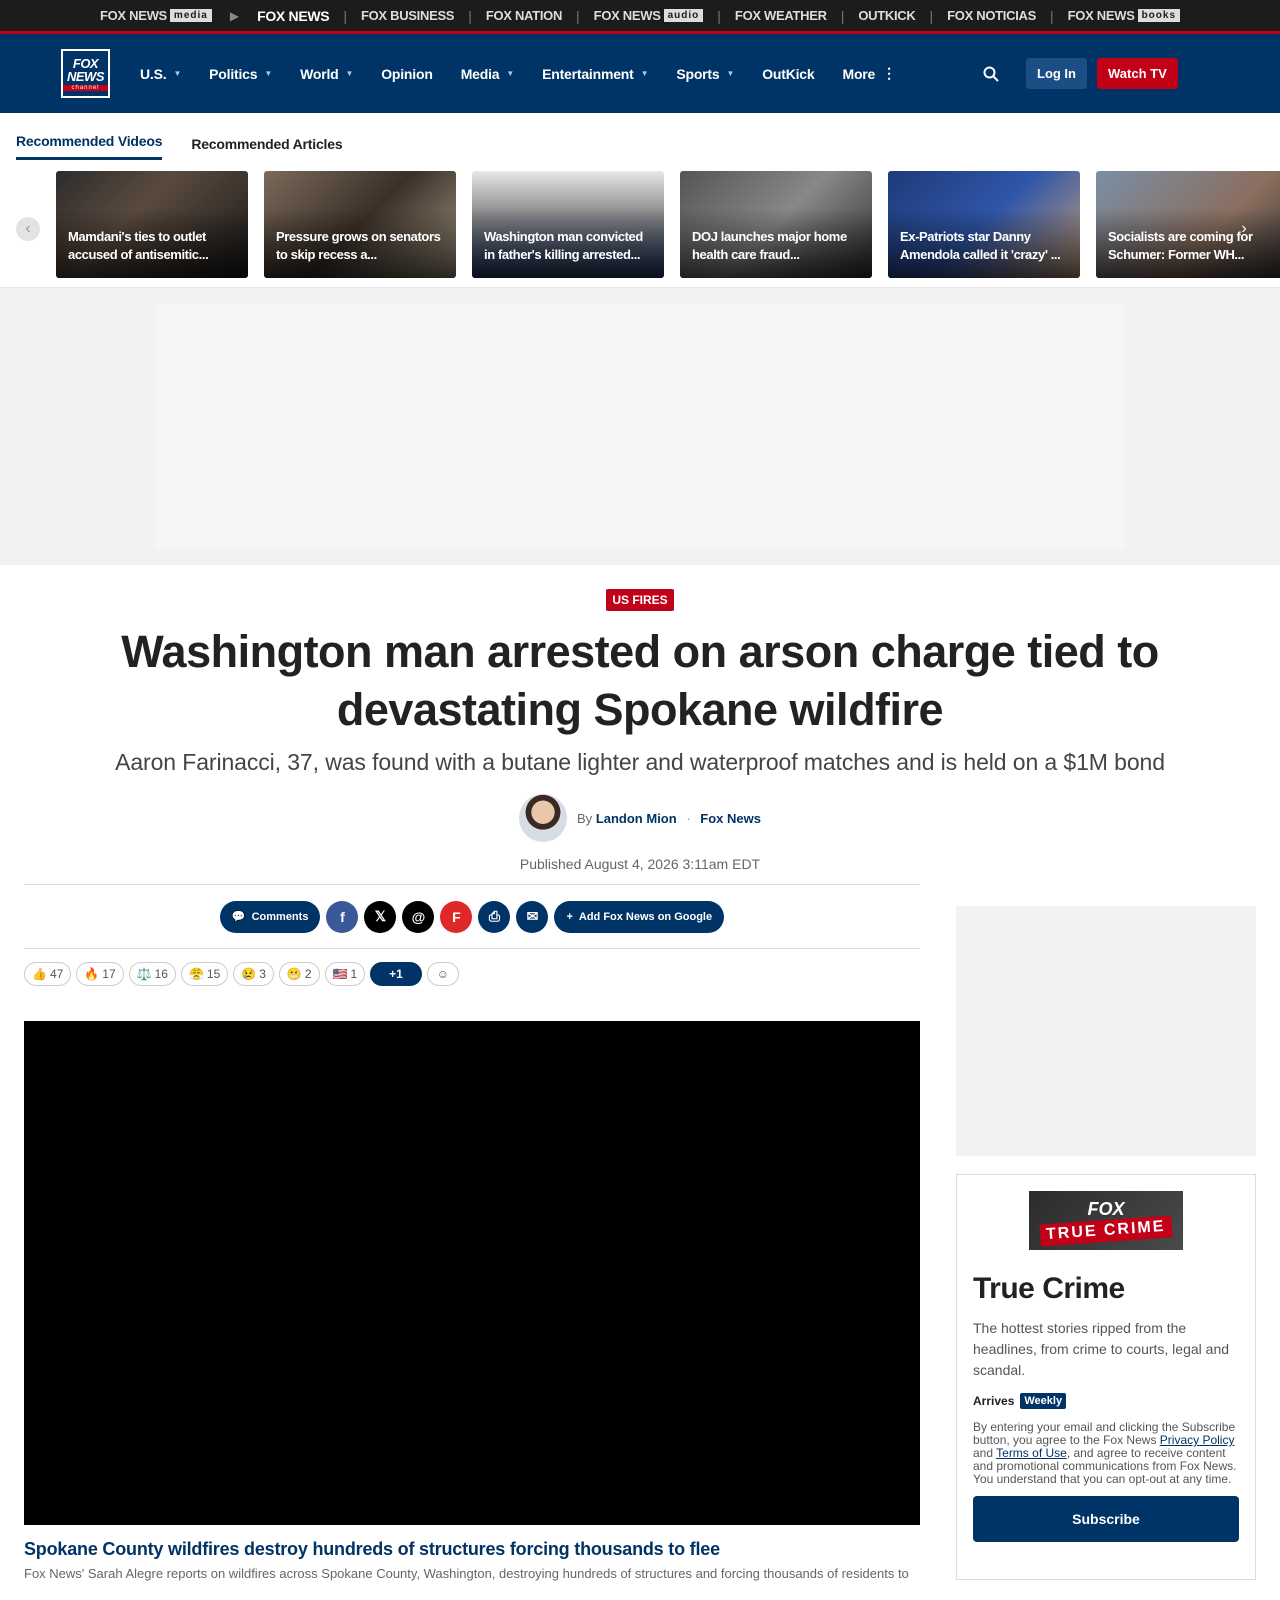  I want to click on comments-button: 💬 Comments, so click(270, 916).